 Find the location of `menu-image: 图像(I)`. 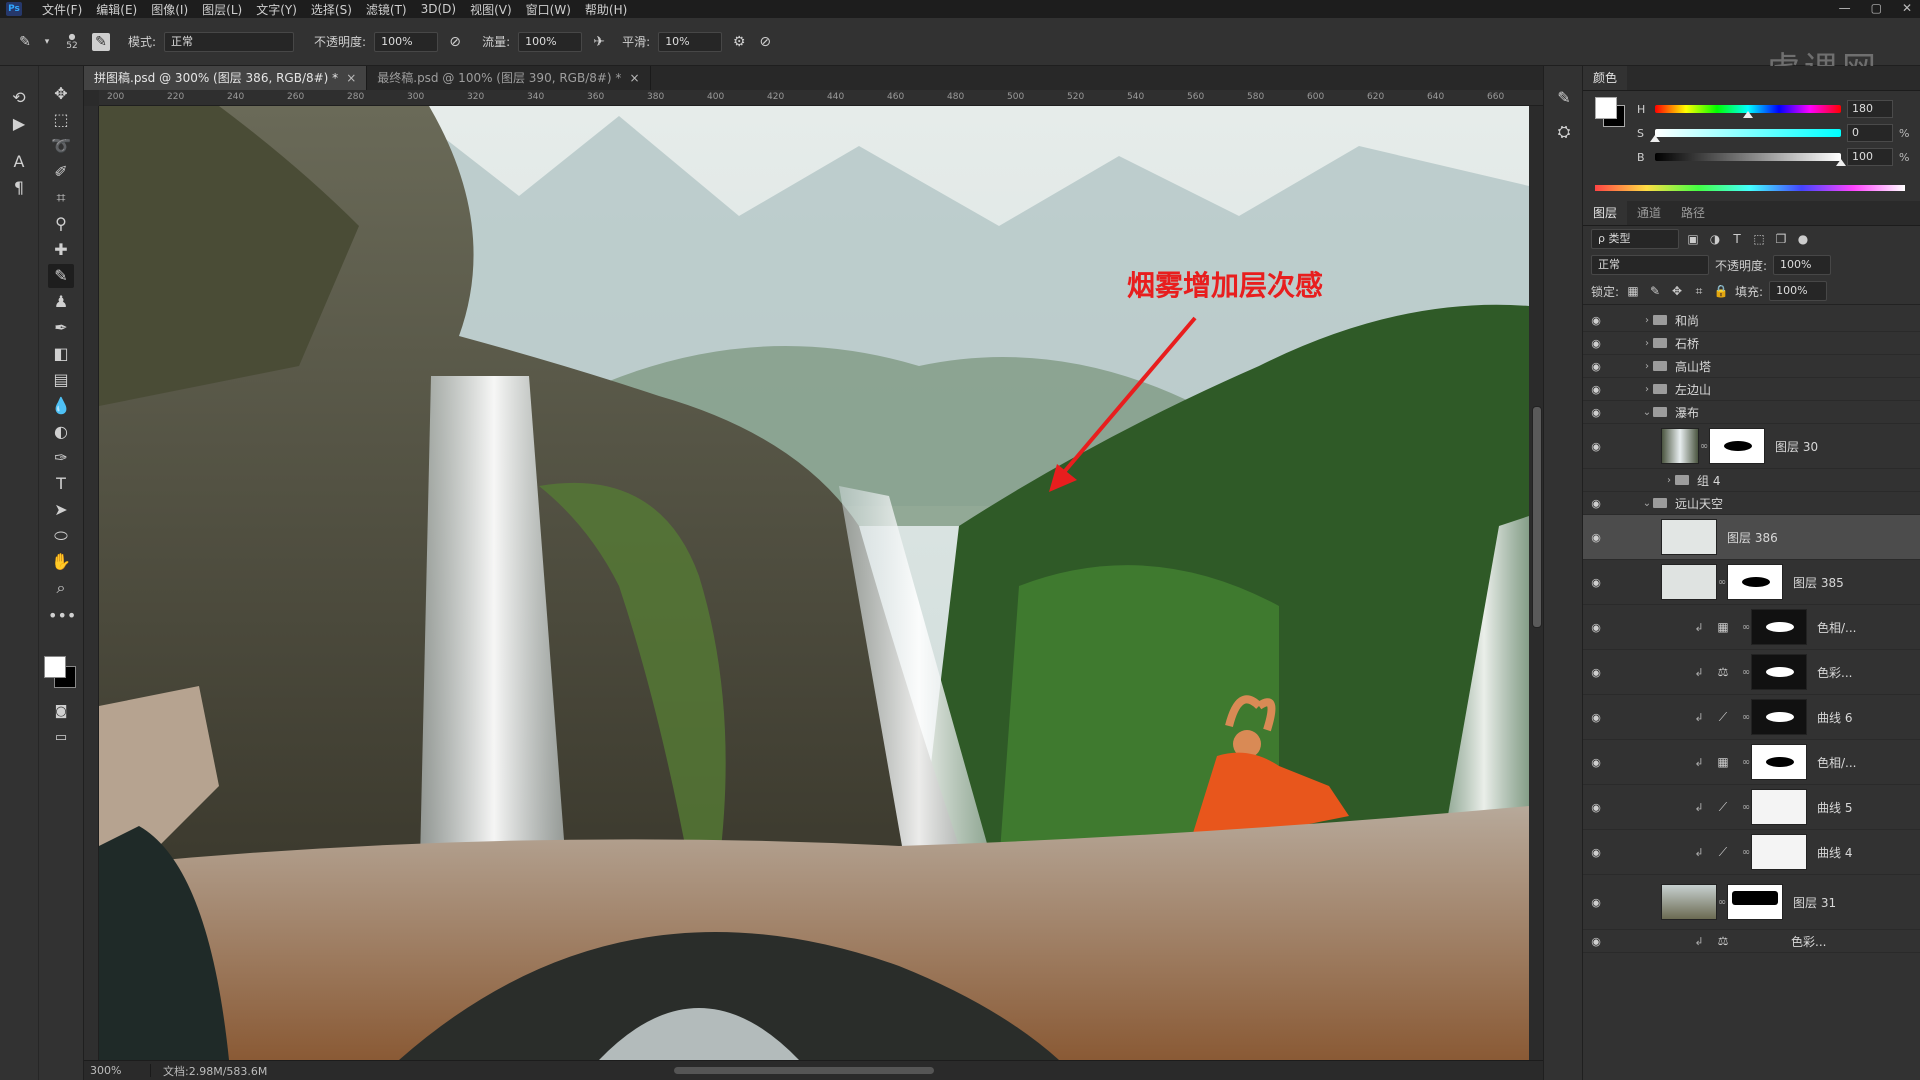

menu-image: 图像(I) is located at coordinates (169, 9).